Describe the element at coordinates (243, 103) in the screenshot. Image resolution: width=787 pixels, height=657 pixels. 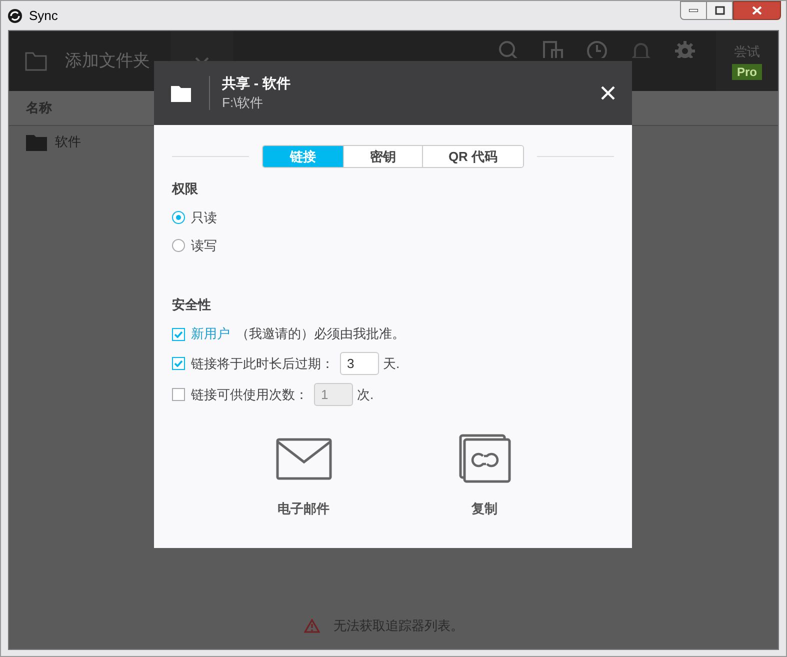
I see `folder-path: F:\软件` at that location.